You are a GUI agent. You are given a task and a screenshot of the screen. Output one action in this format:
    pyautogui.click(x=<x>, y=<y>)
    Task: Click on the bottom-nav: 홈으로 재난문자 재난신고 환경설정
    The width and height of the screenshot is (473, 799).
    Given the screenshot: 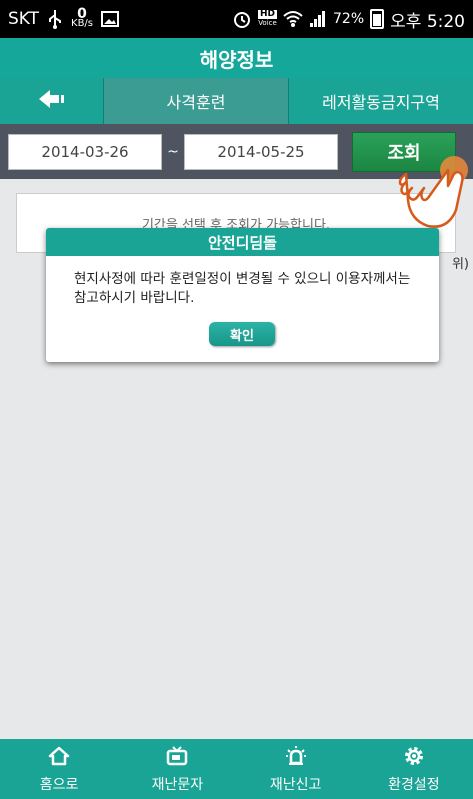 What is the action you would take?
    pyautogui.click(x=236, y=769)
    